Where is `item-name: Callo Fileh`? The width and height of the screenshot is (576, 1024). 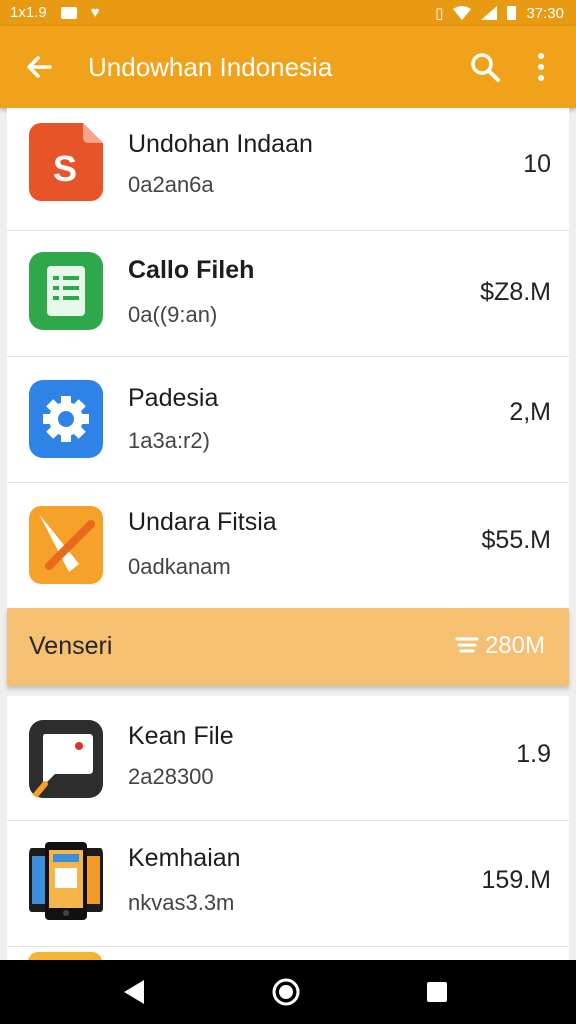
item-name: Callo Fileh is located at coordinates (191, 270).